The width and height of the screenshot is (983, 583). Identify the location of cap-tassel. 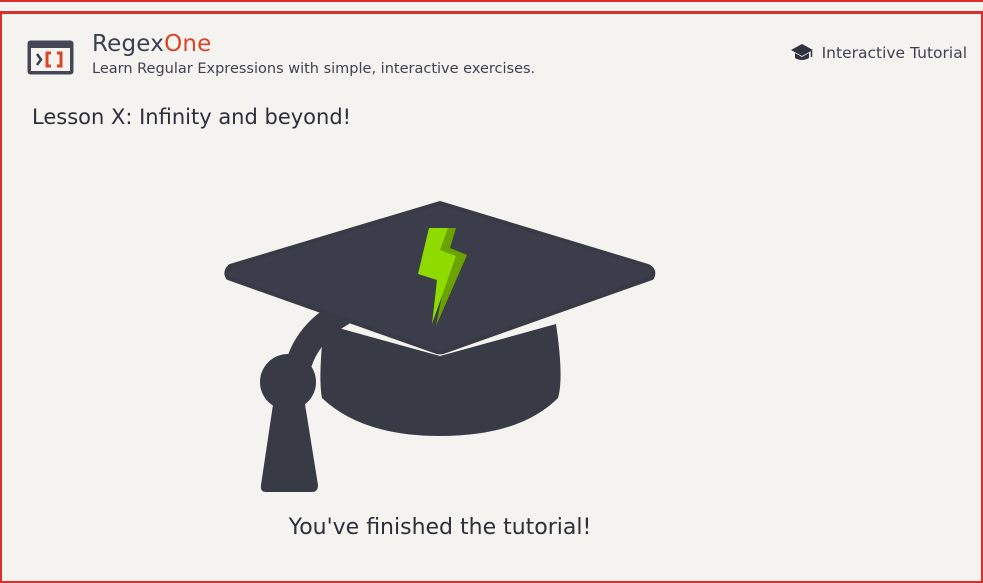
(289, 445).